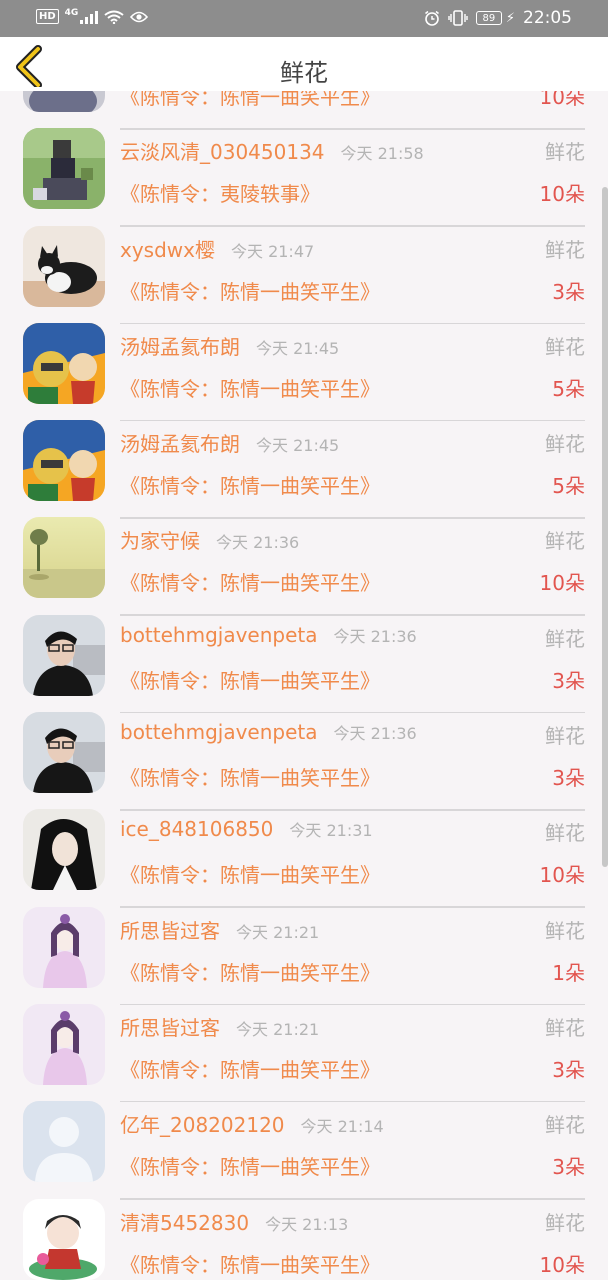  Describe the element at coordinates (202, 1125) in the screenshot. I see `user-name: 亿年_208202120` at that location.